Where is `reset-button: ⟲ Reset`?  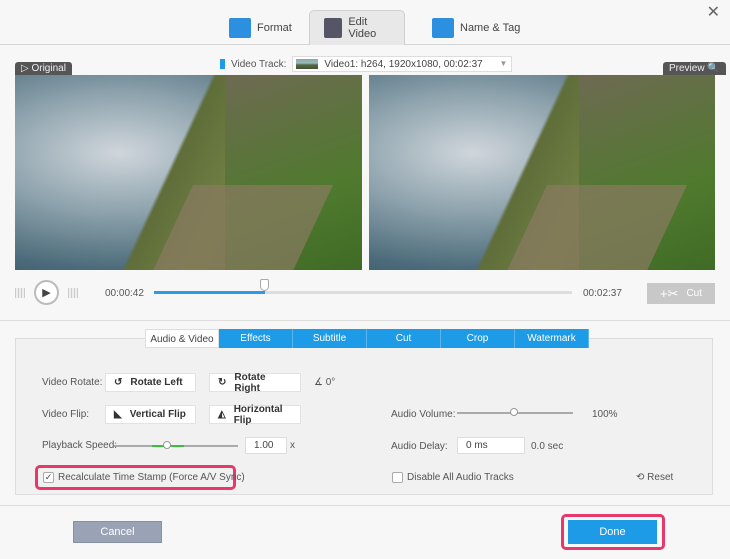 reset-button: ⟲ Reset is located at coordinates (654, 477).